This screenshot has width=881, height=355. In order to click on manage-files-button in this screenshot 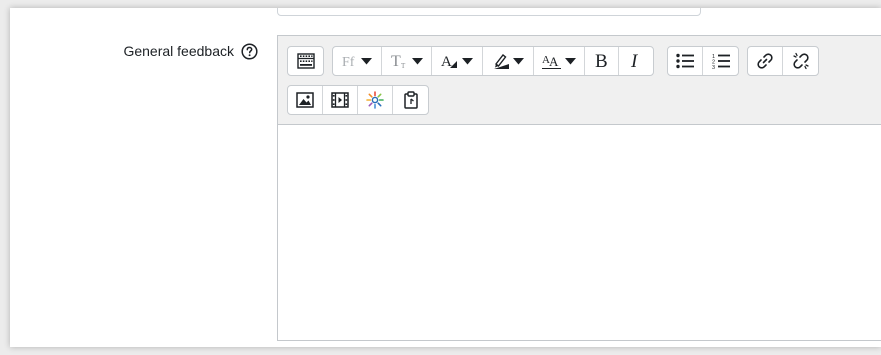, I will do `click(410, 100)`.